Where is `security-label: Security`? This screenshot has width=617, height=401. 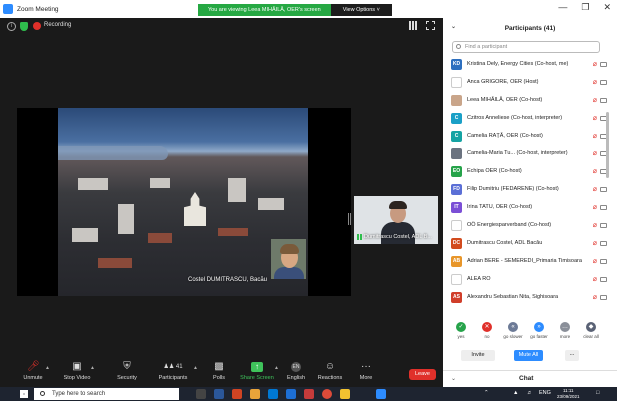
security-label: Security is located at coordinates (127, 378).